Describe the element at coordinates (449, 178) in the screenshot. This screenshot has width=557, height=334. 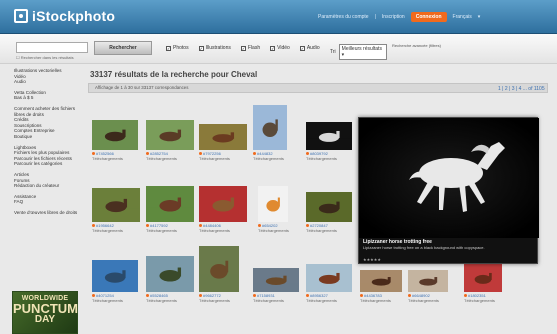
I see `preview-image` at that location.